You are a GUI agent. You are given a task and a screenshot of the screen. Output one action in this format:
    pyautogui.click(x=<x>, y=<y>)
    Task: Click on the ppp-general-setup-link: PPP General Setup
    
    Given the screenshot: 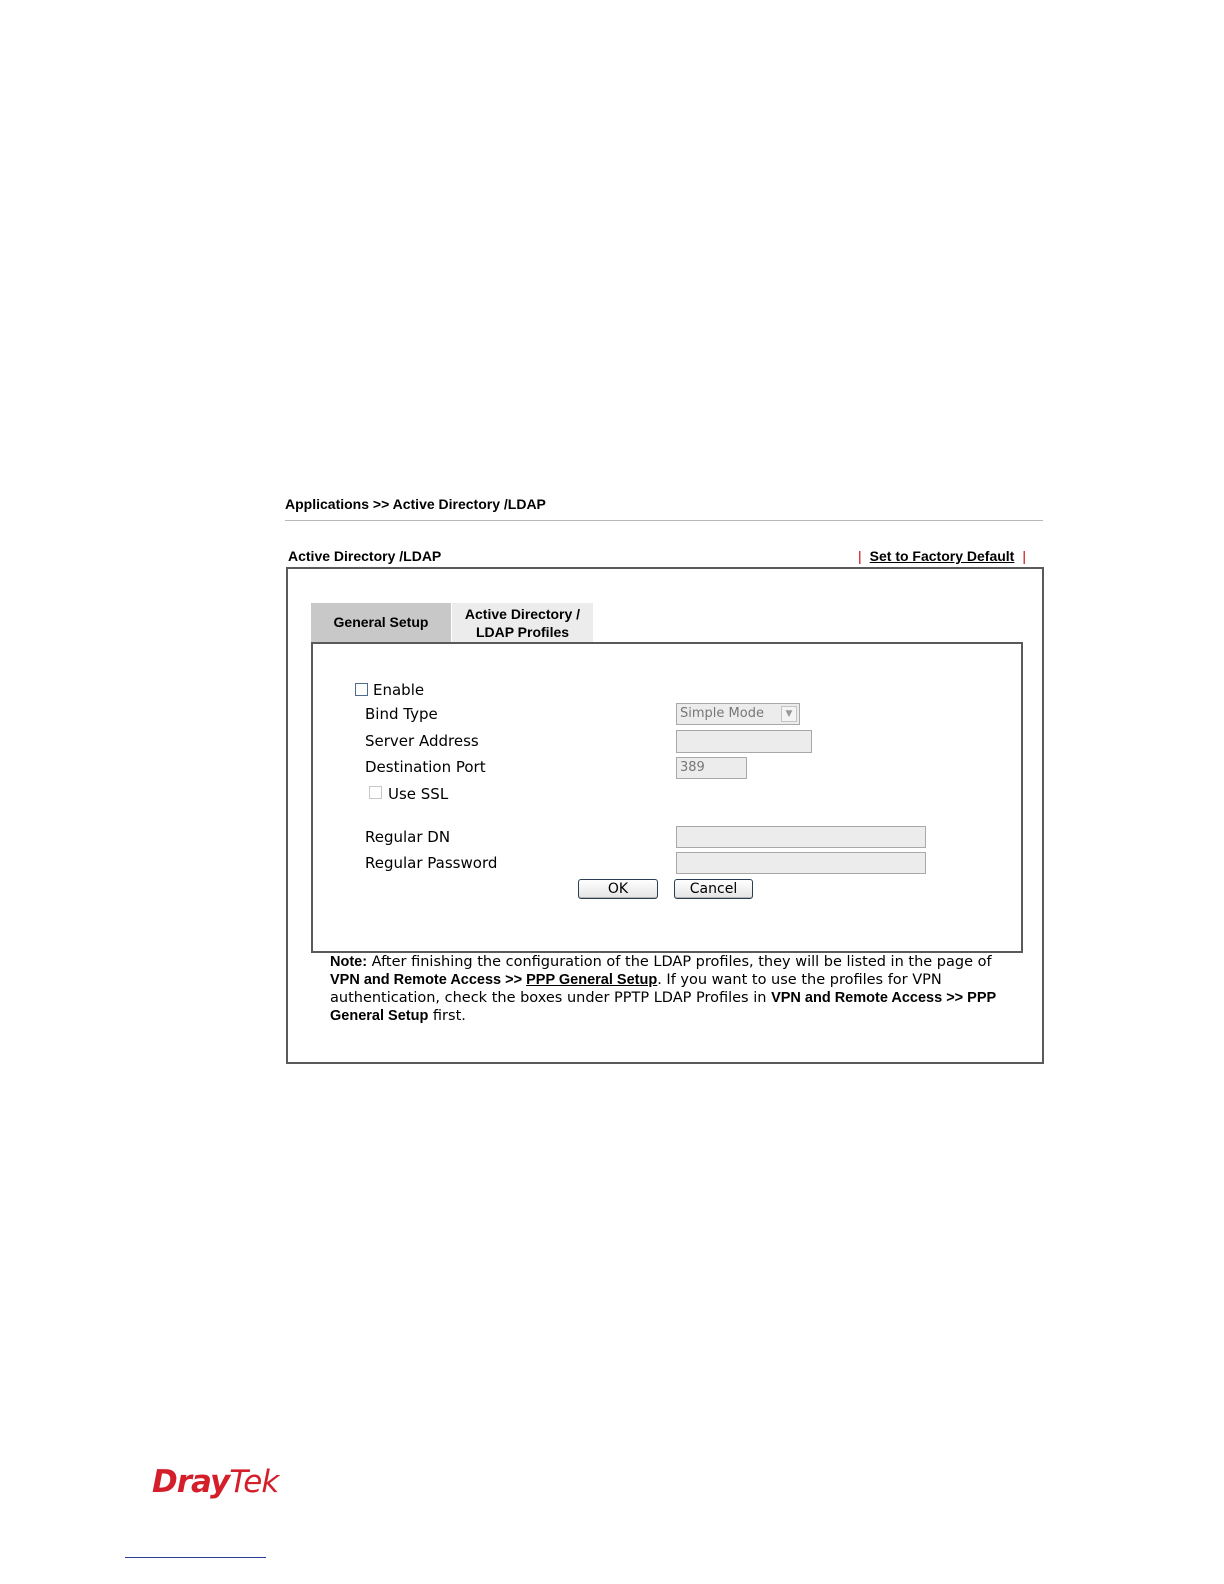 What is the action you would take?
    pyautogui.click(x=591, y=980)
    